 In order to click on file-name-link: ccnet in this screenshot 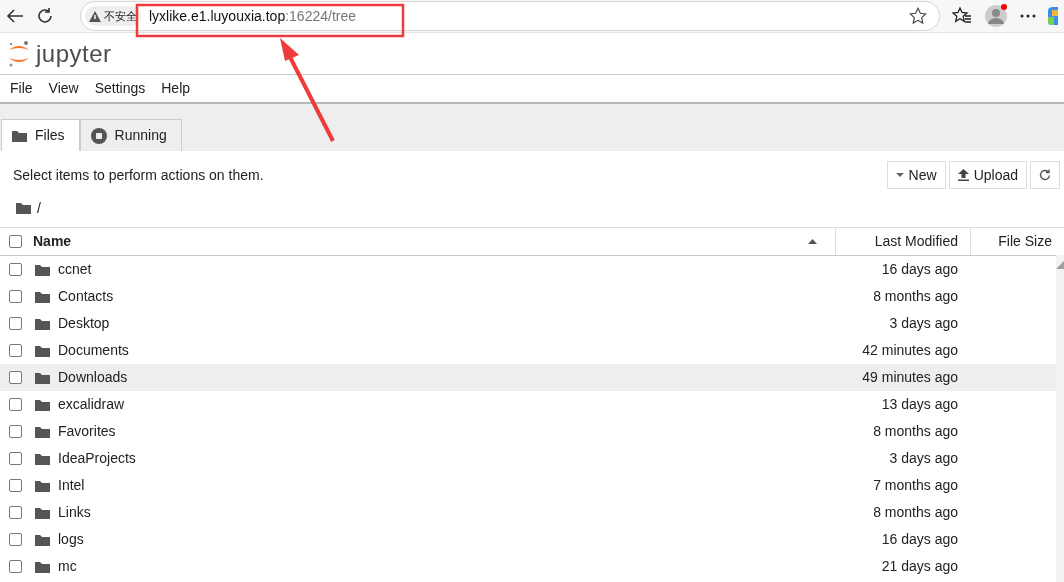, I will do `click(75, 269)`.